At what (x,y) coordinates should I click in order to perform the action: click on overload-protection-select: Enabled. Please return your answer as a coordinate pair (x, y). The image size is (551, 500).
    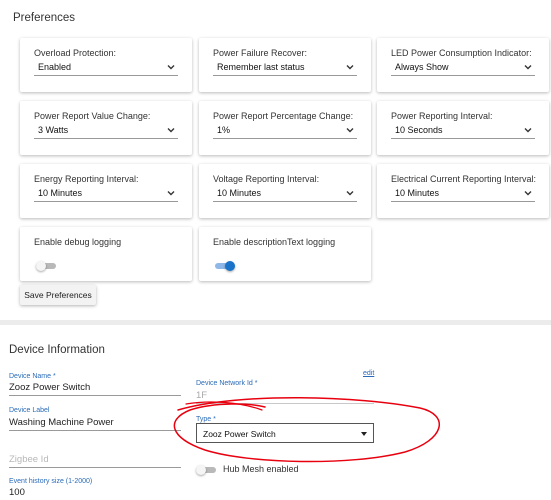
    Looking at the image, I should click on (106, 68).